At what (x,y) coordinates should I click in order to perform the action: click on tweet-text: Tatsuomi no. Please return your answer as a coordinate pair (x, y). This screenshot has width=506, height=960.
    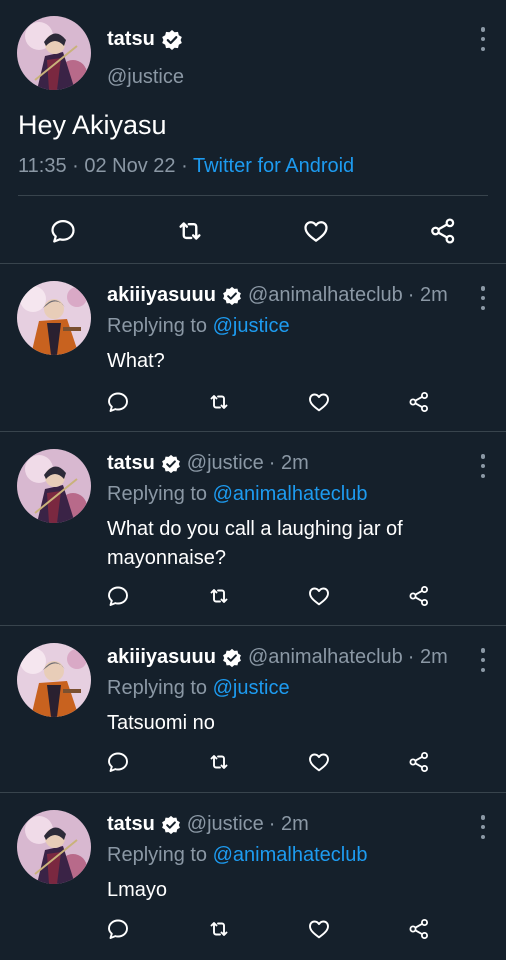
    Looking at the image, I should click on (161, 723).